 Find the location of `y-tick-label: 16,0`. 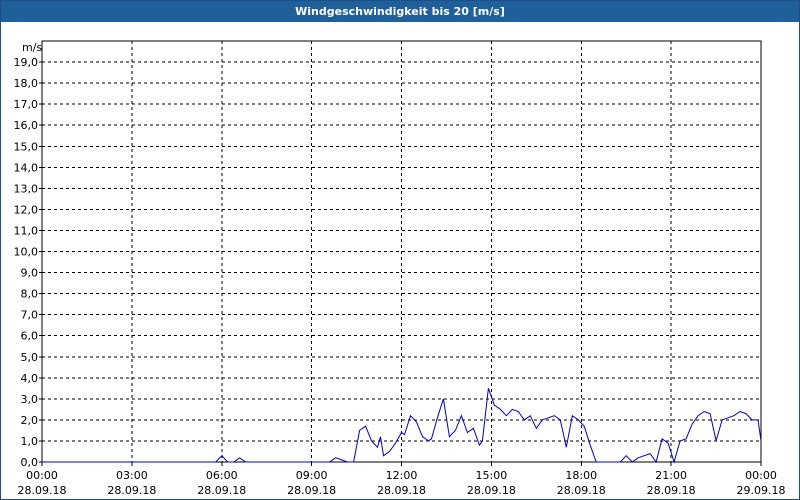

y-tick-label: 16,0 is located at coordinates (26, 125).